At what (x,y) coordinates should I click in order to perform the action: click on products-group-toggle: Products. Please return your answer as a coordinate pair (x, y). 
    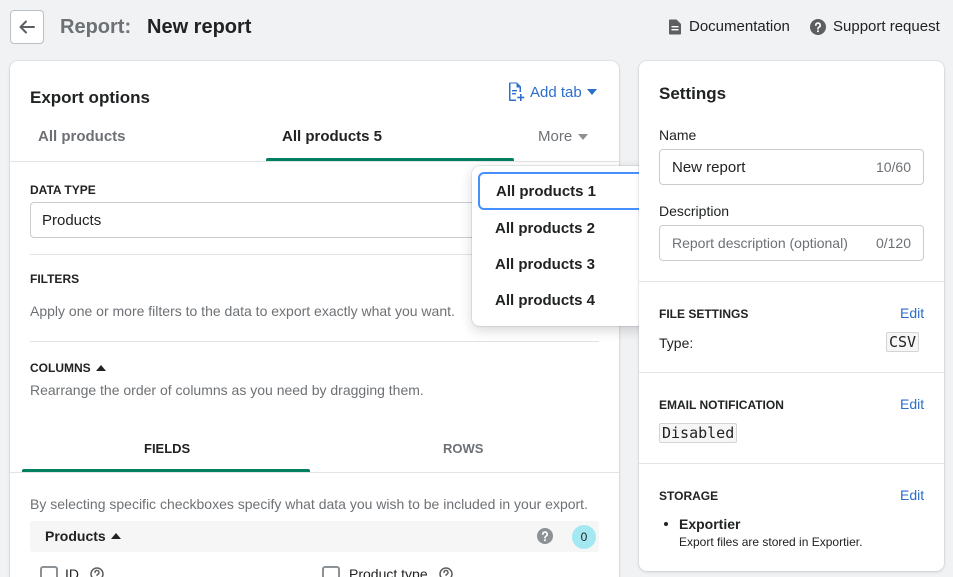
    Looking at the image, I should click on (83, 536).